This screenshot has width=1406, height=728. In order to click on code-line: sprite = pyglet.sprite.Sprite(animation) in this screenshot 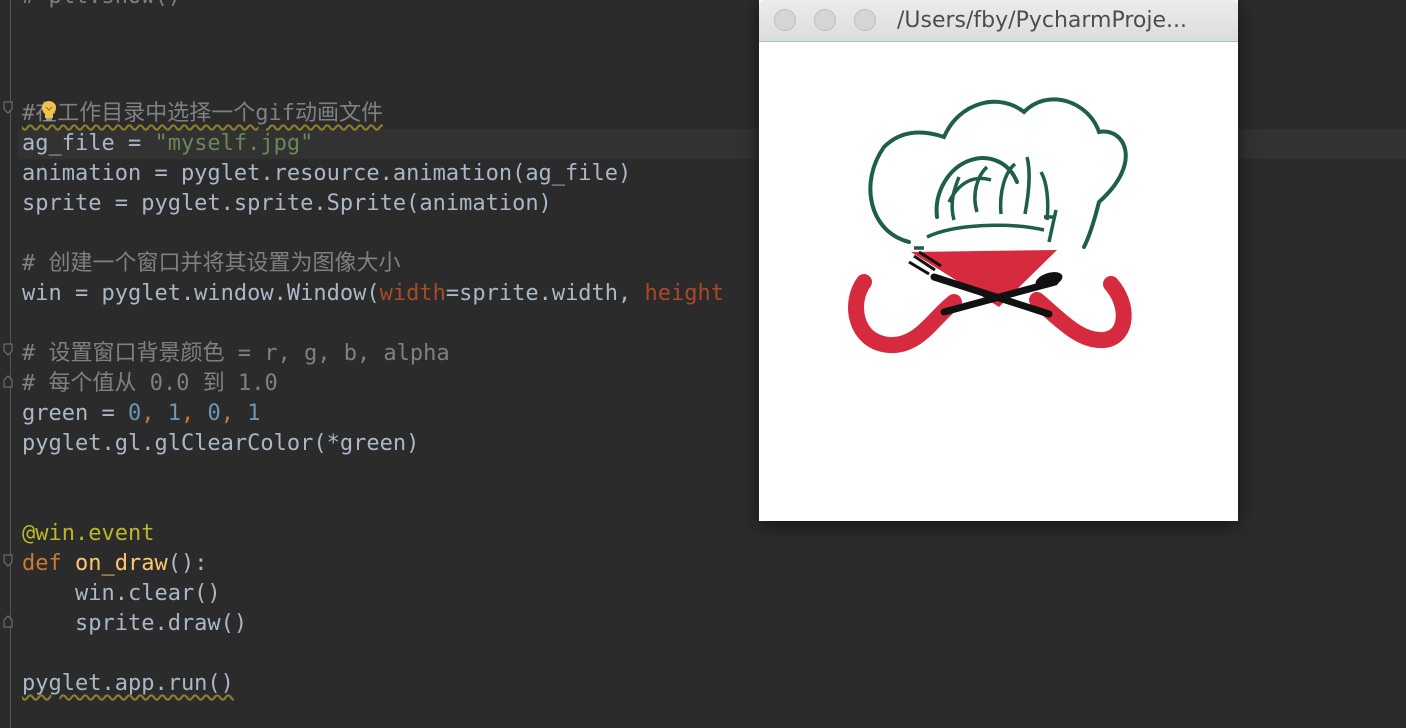, I will do `click(287, 204)`.